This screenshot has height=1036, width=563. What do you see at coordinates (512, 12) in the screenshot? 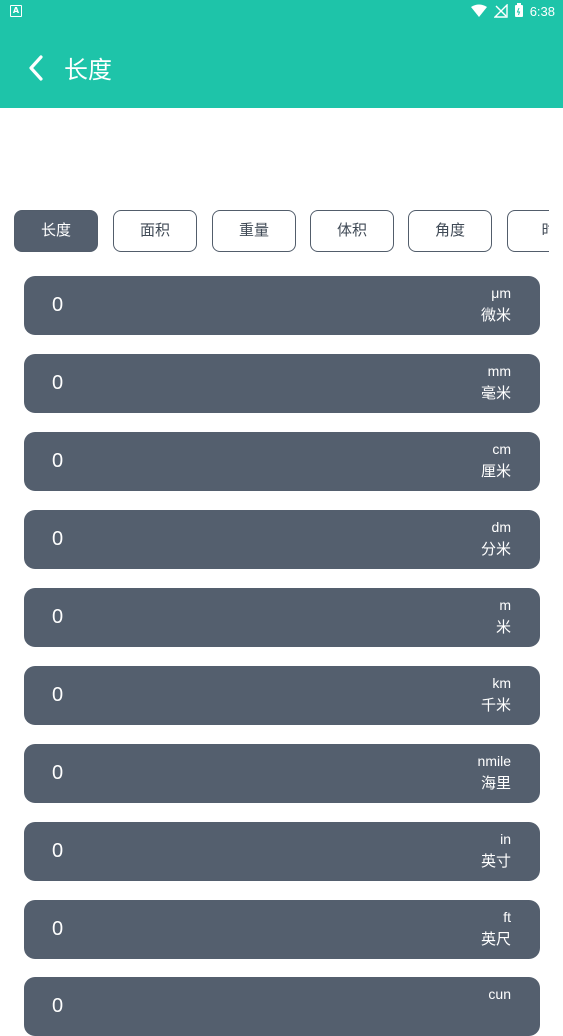
I see `status-icons: 6:38` at bounding box center [512, 12].